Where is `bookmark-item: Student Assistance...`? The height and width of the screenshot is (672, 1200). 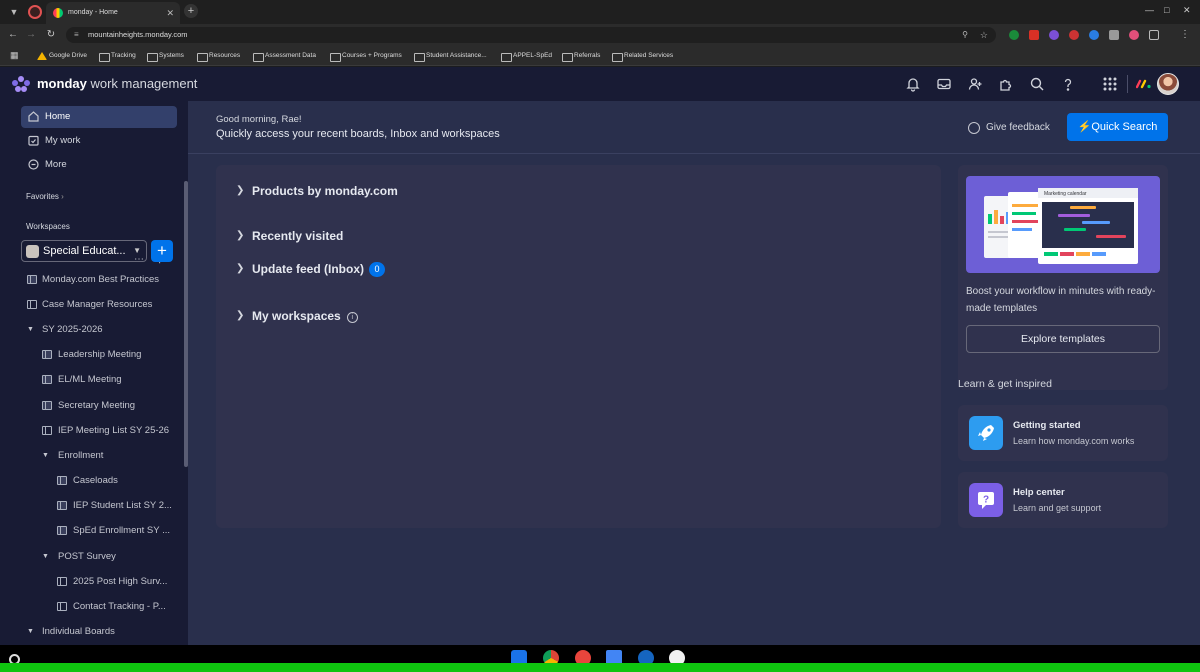 bookmark-item: Student Assistance... is located at coordinates (450, 56).